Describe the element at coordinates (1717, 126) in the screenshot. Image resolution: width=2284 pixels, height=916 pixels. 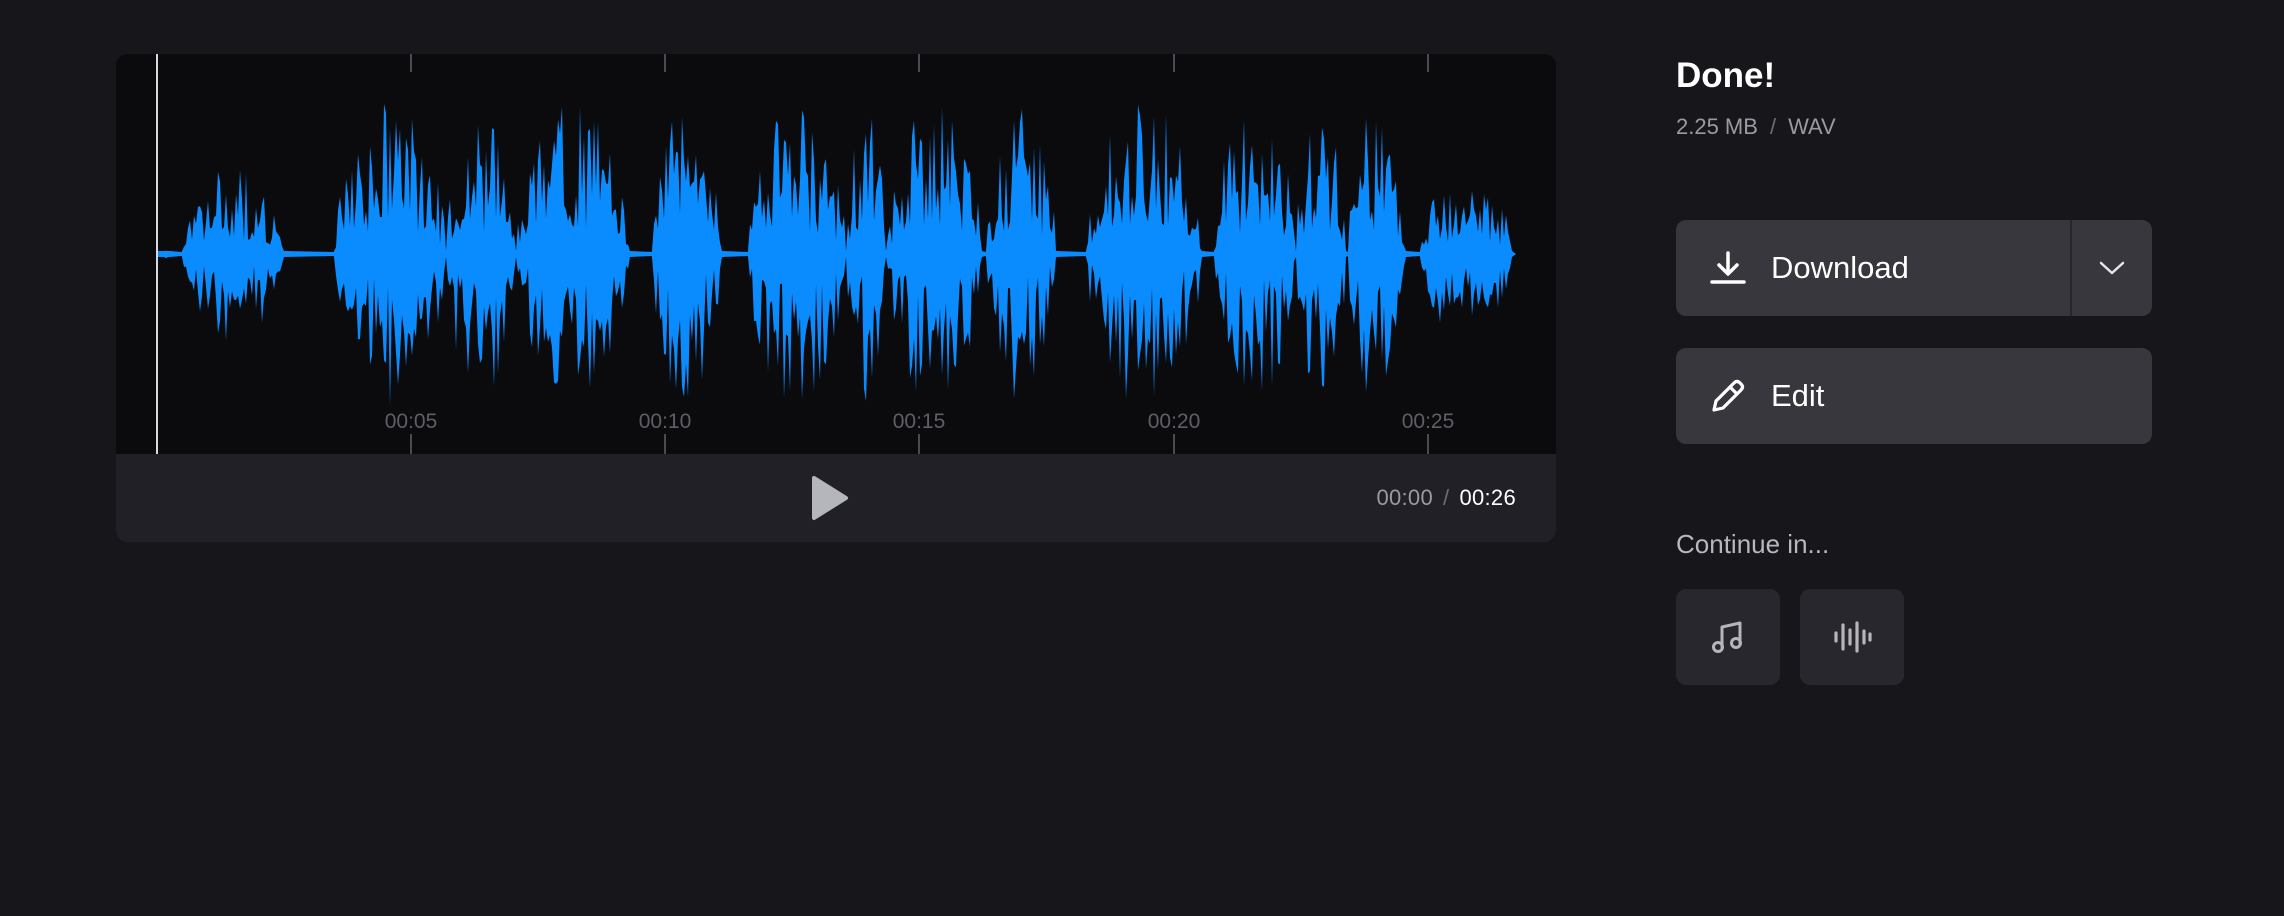
I see `file-size: 2.25 MB` at that location.